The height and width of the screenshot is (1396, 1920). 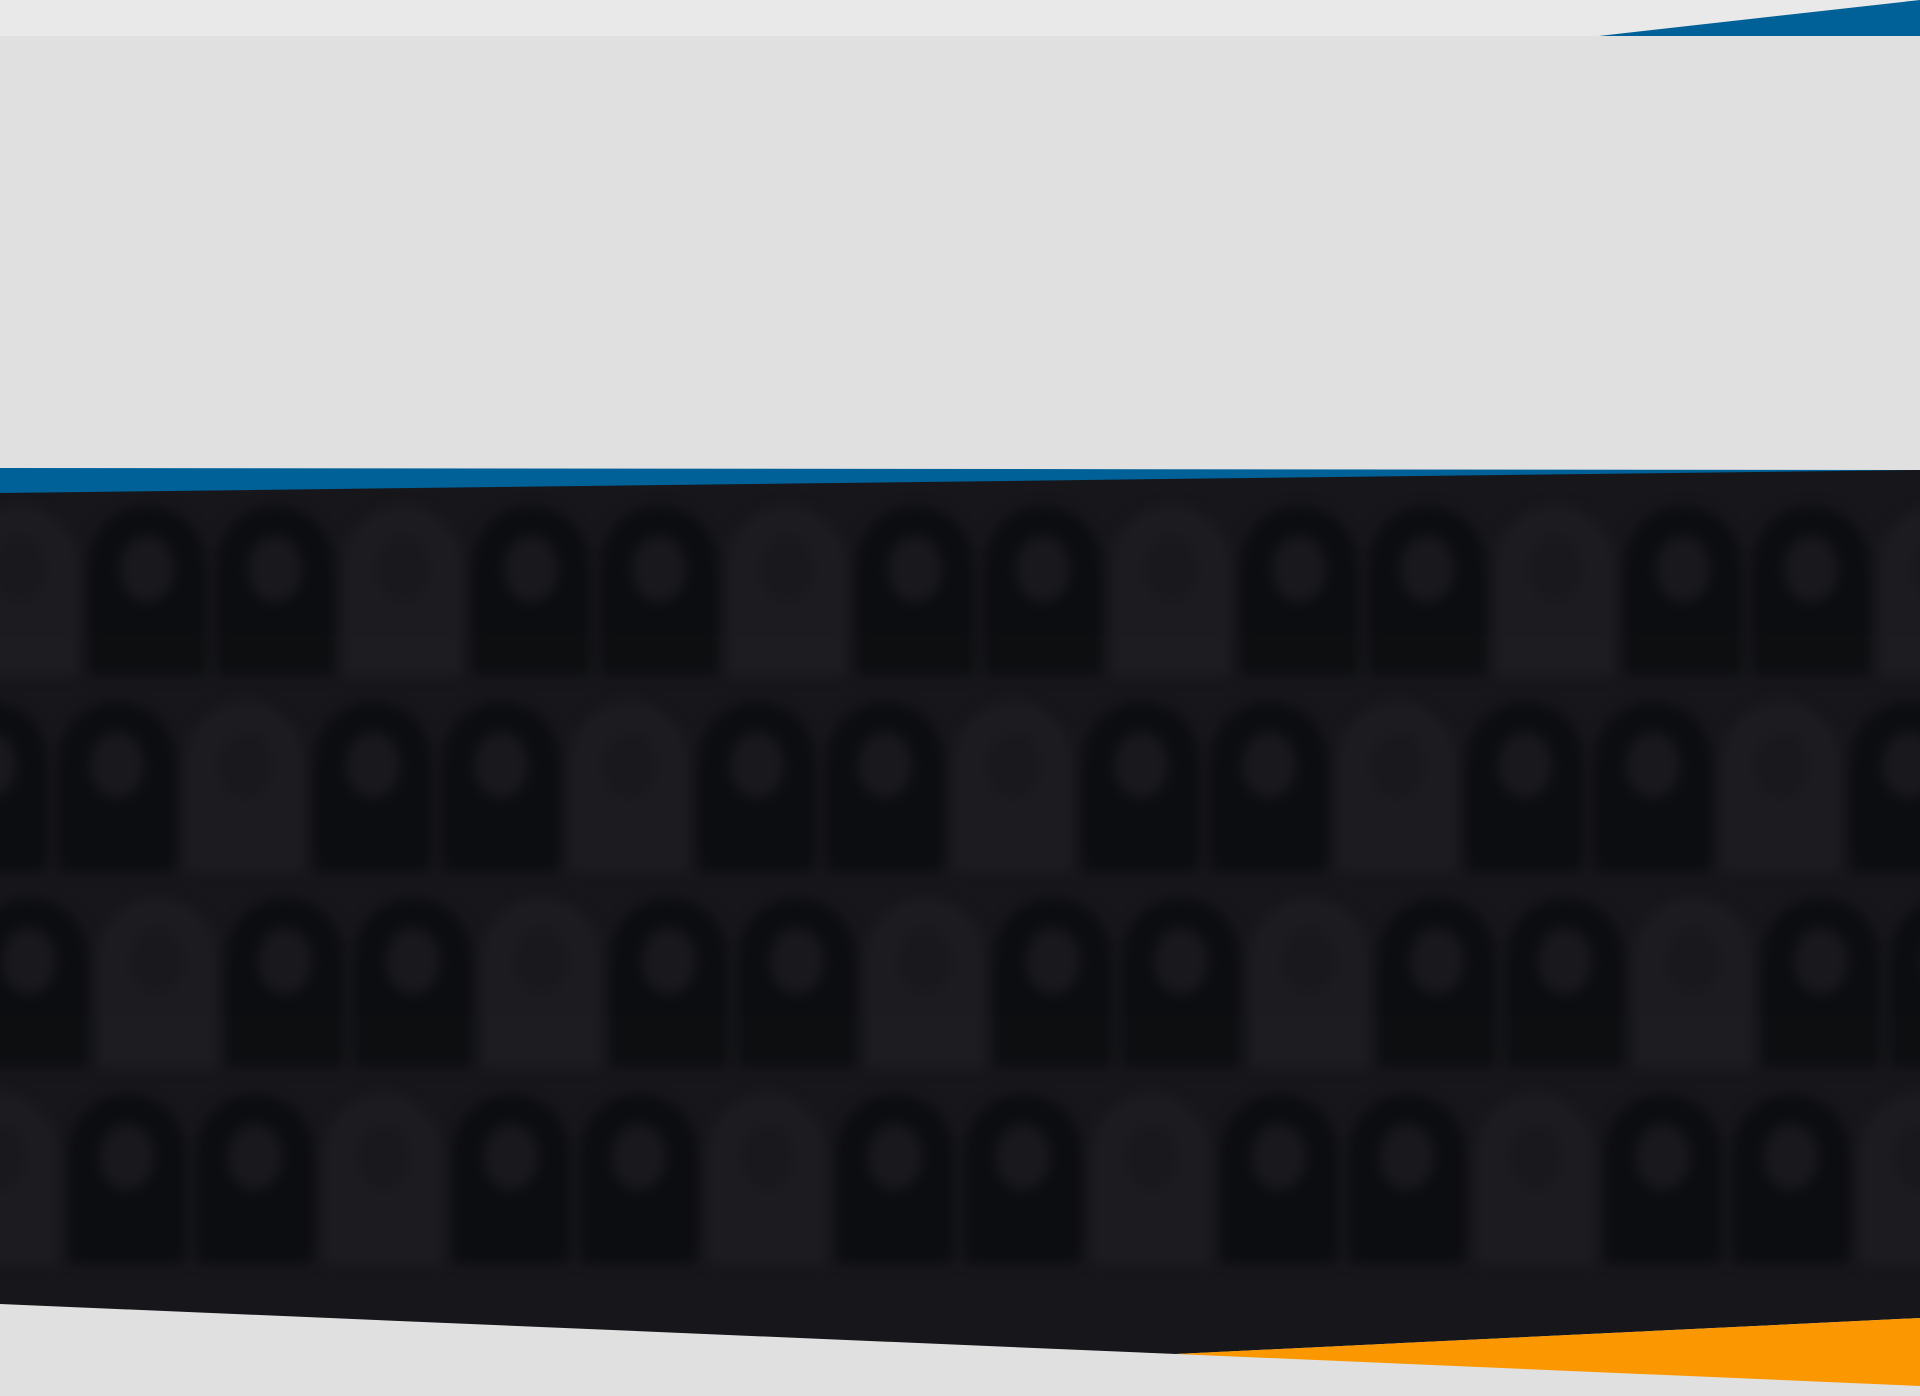 I want to click on top-bar, so click(x=960, y=18).